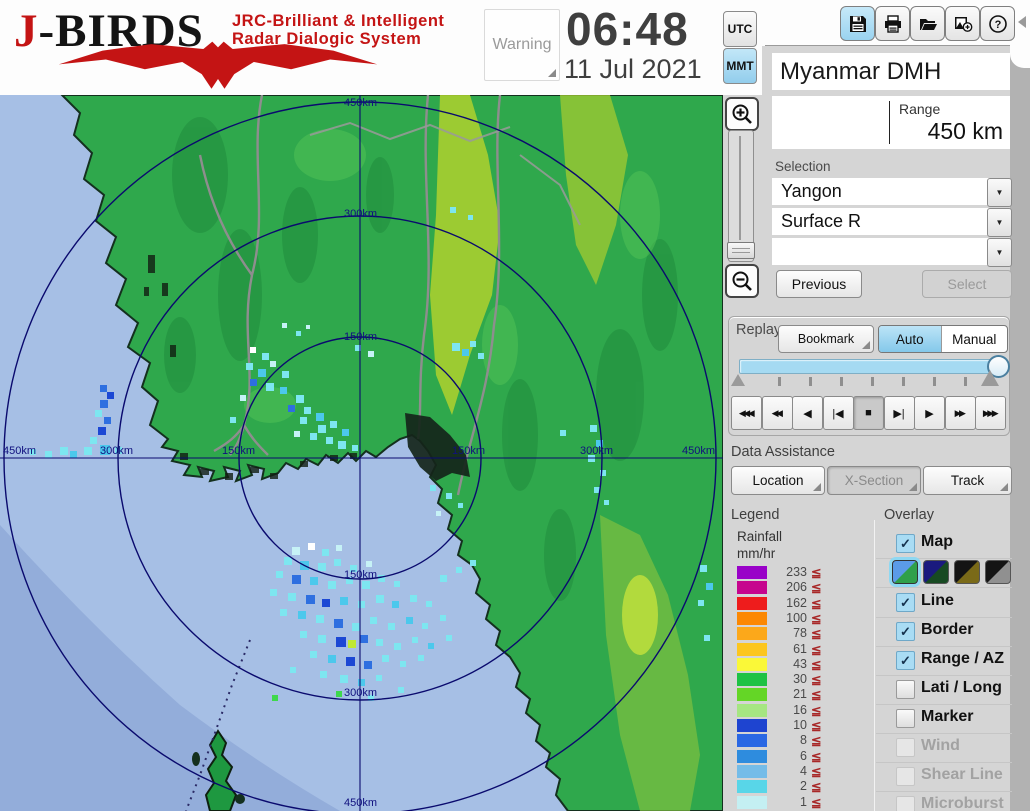  I want to click on legend-value: 162, so click(796, 602).